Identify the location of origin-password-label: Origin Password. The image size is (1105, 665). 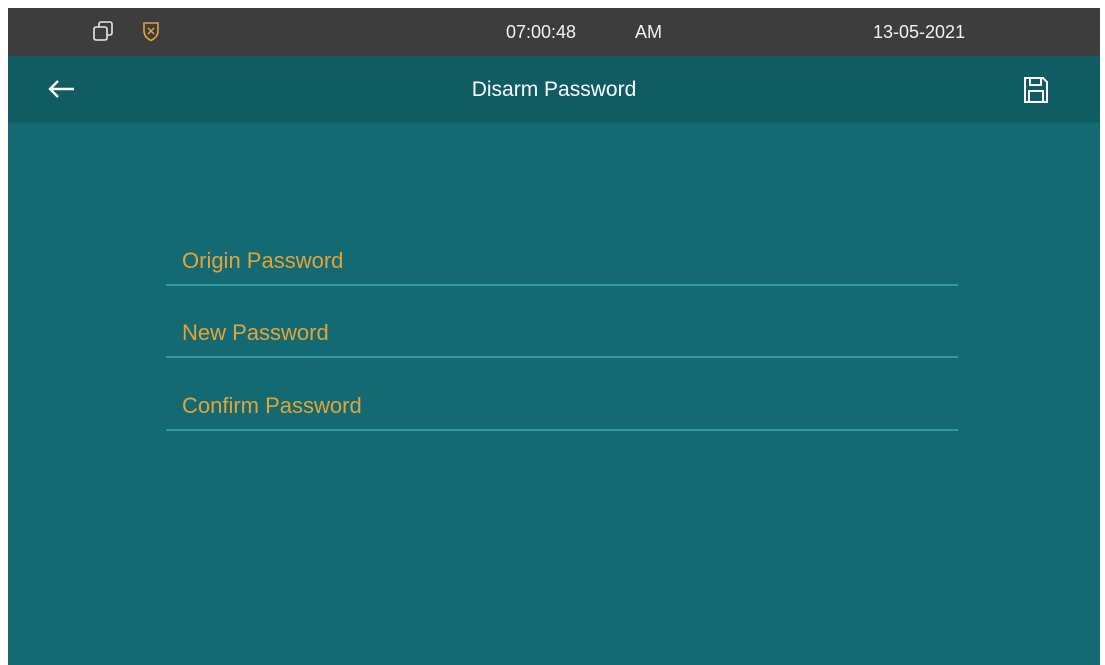
(263, 260).